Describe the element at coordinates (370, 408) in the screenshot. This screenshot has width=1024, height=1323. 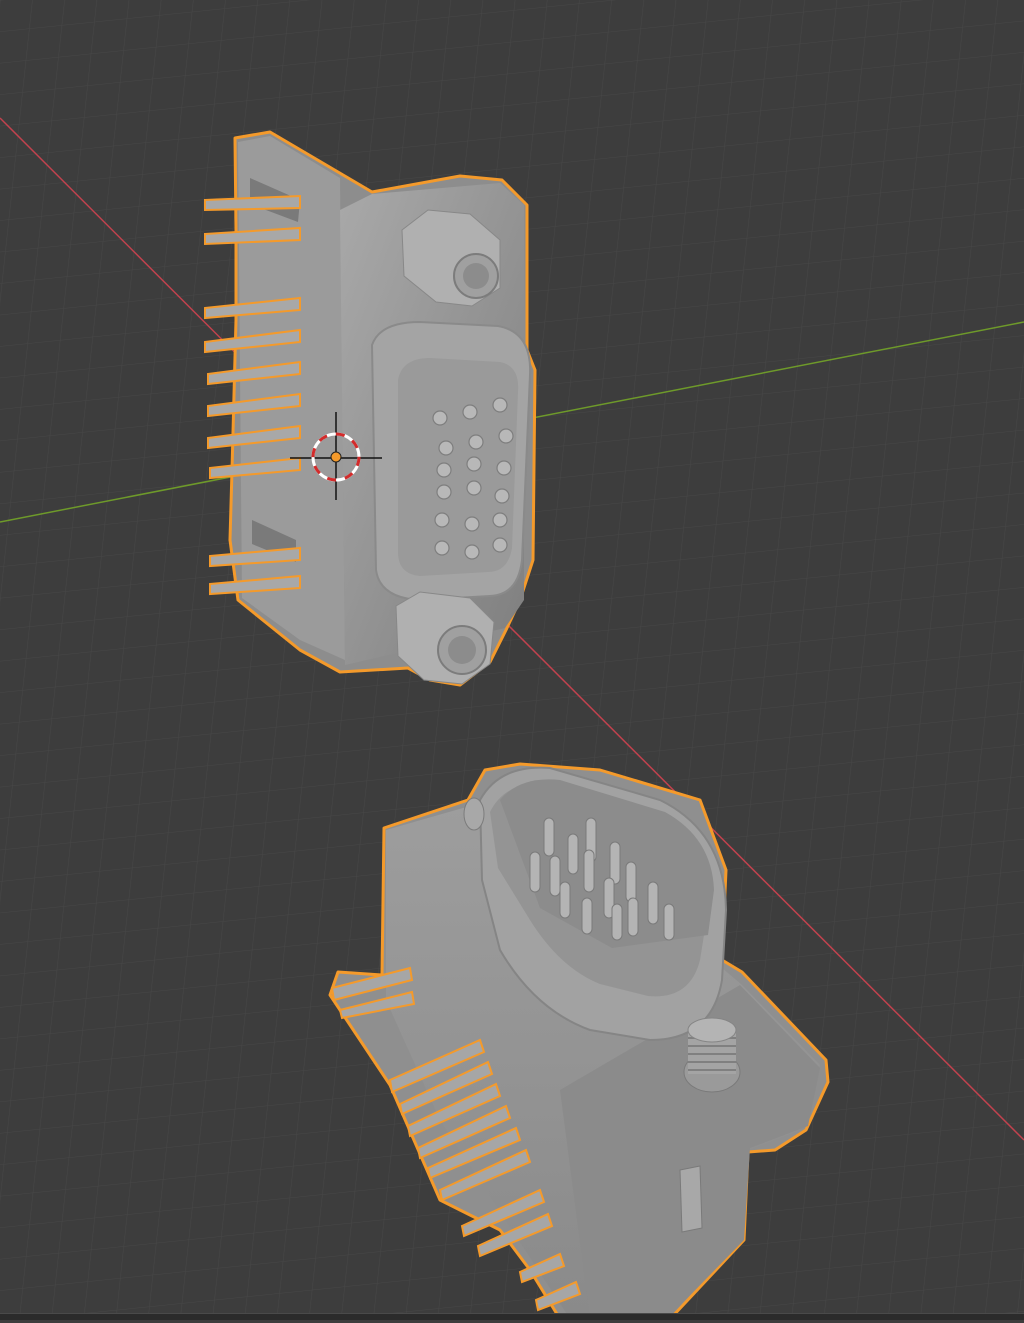
I see `vga-female-connector` at that location.